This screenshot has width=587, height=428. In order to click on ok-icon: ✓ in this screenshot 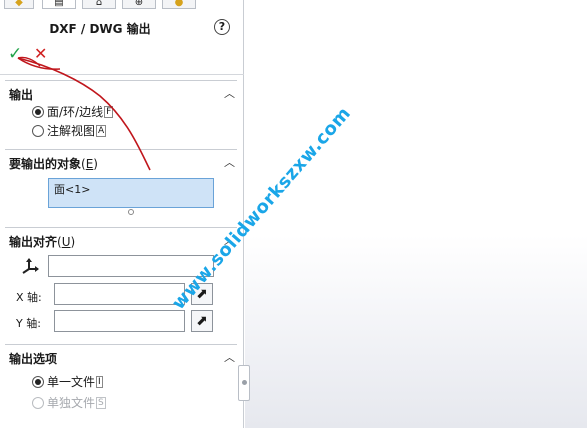, I will do `click(15, 54)`.